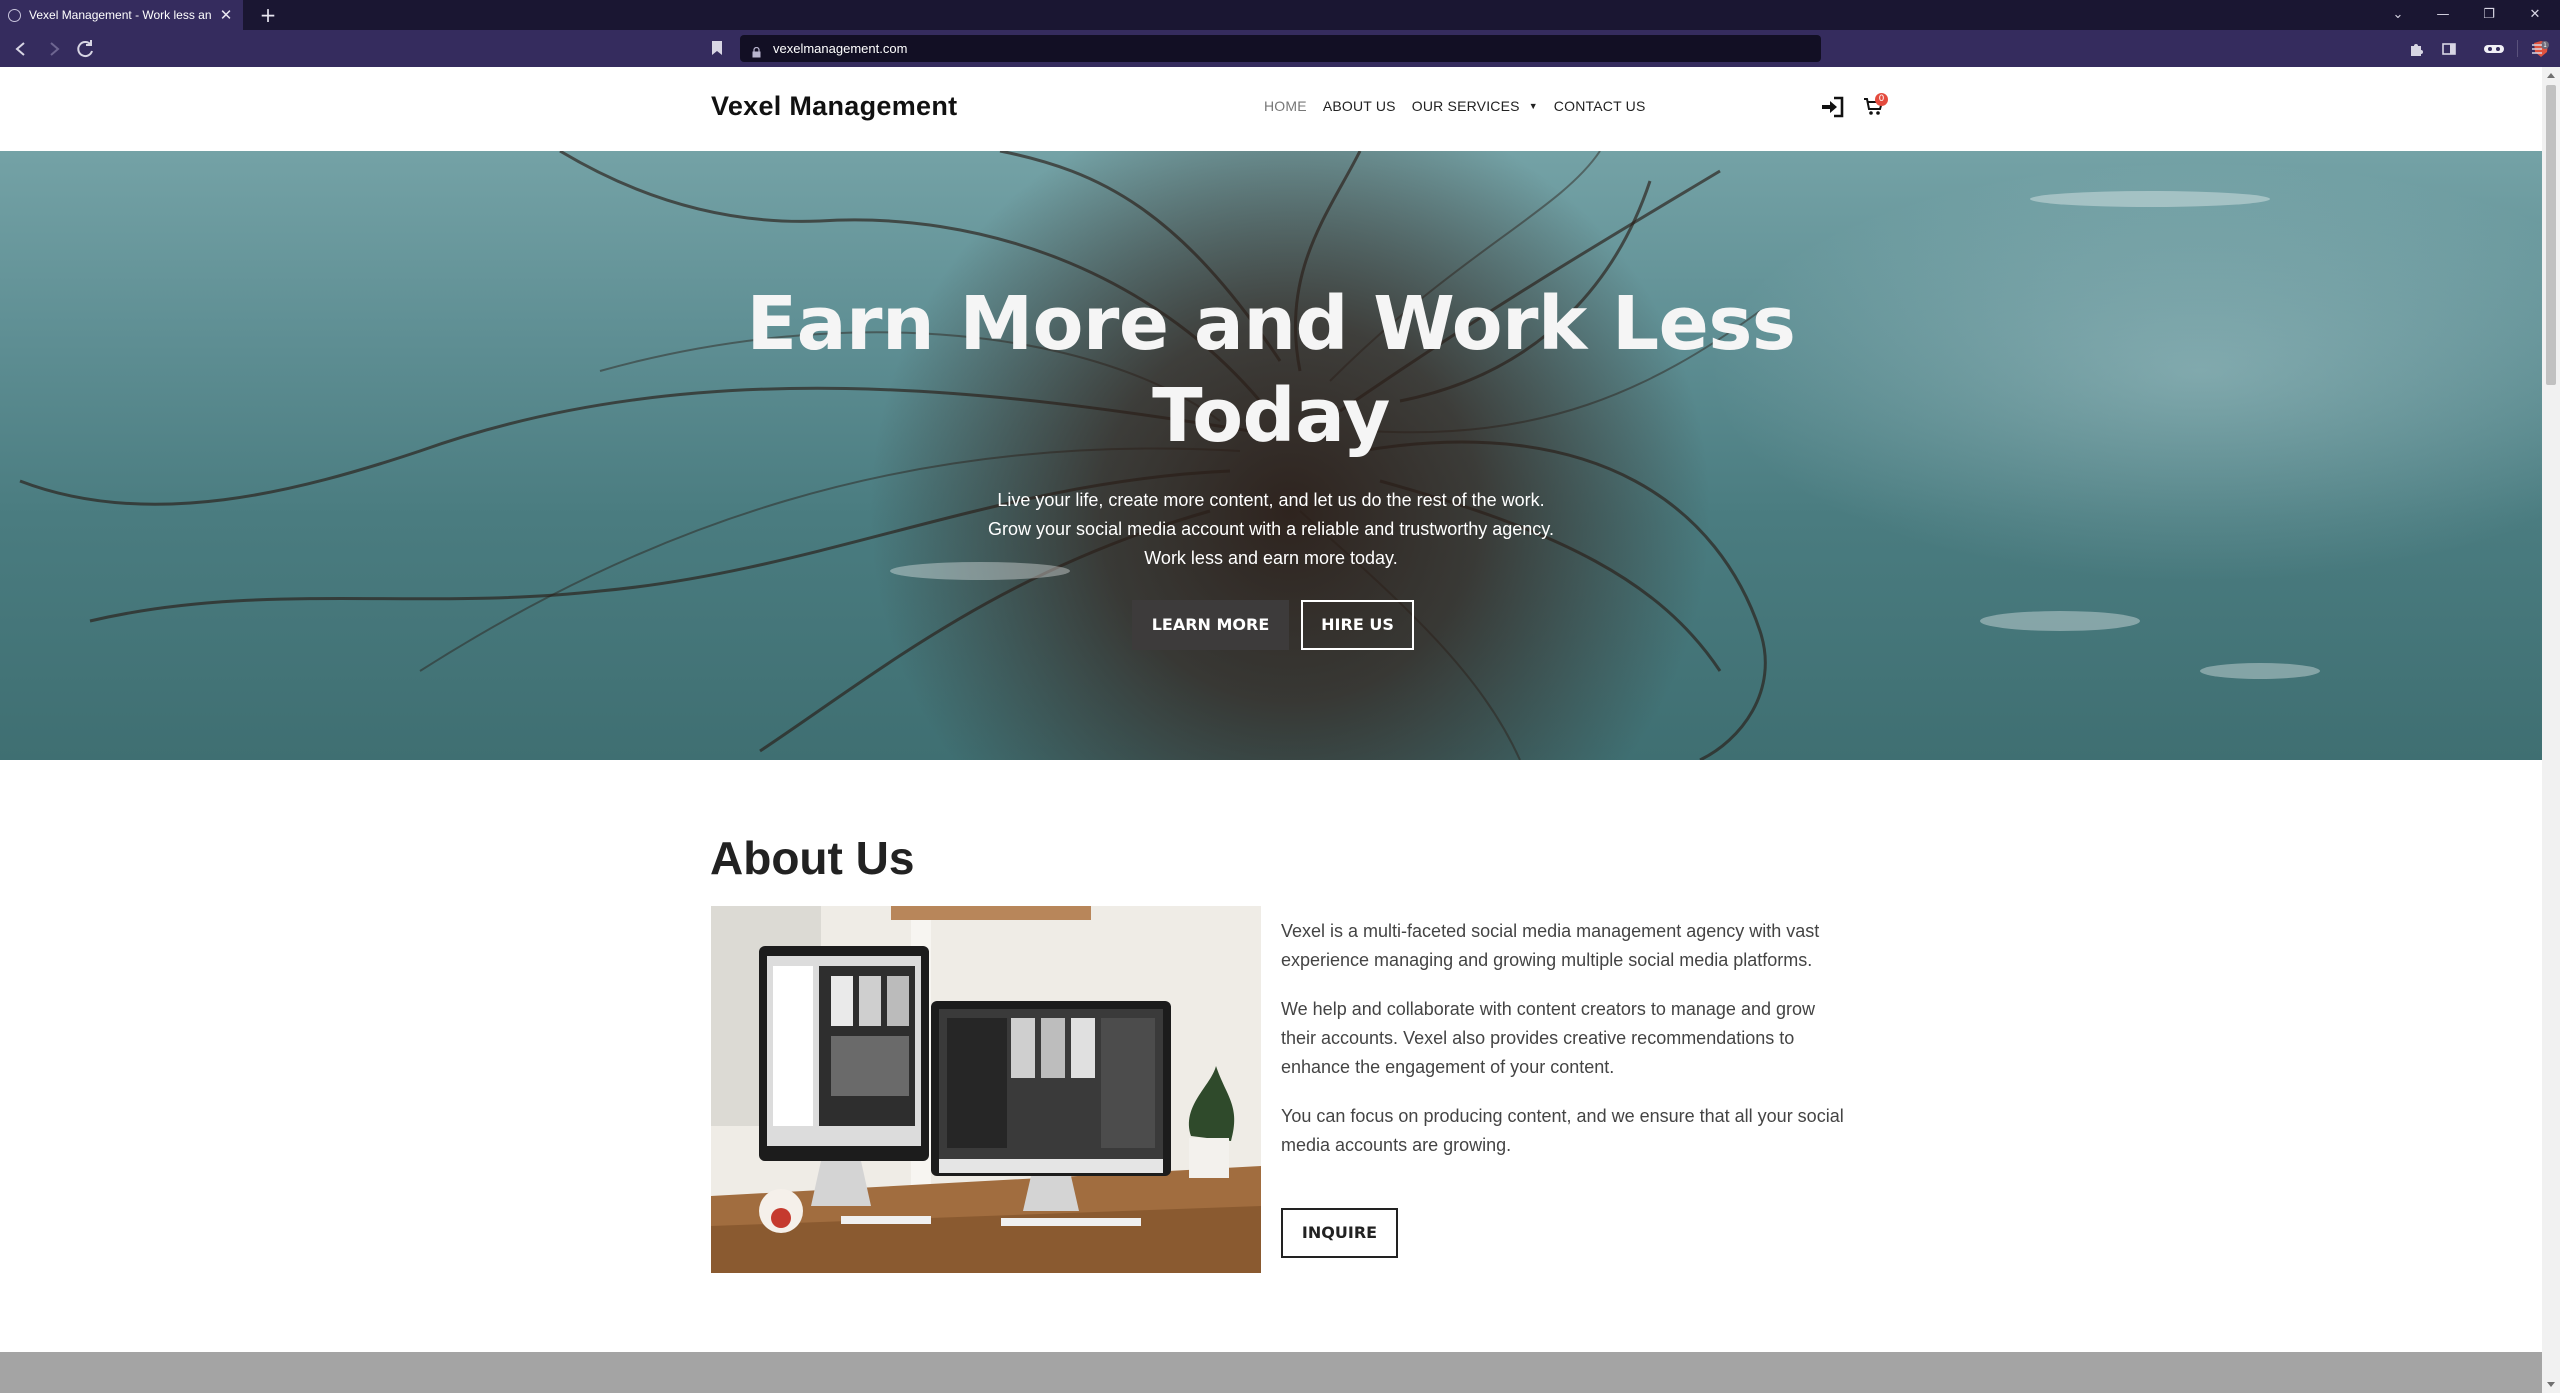 The width and height of the screenshot is (2560, 1393). Describe the element at coordinates (2551, 730) in the screenshot. I see `page-scrollbar` at that location.